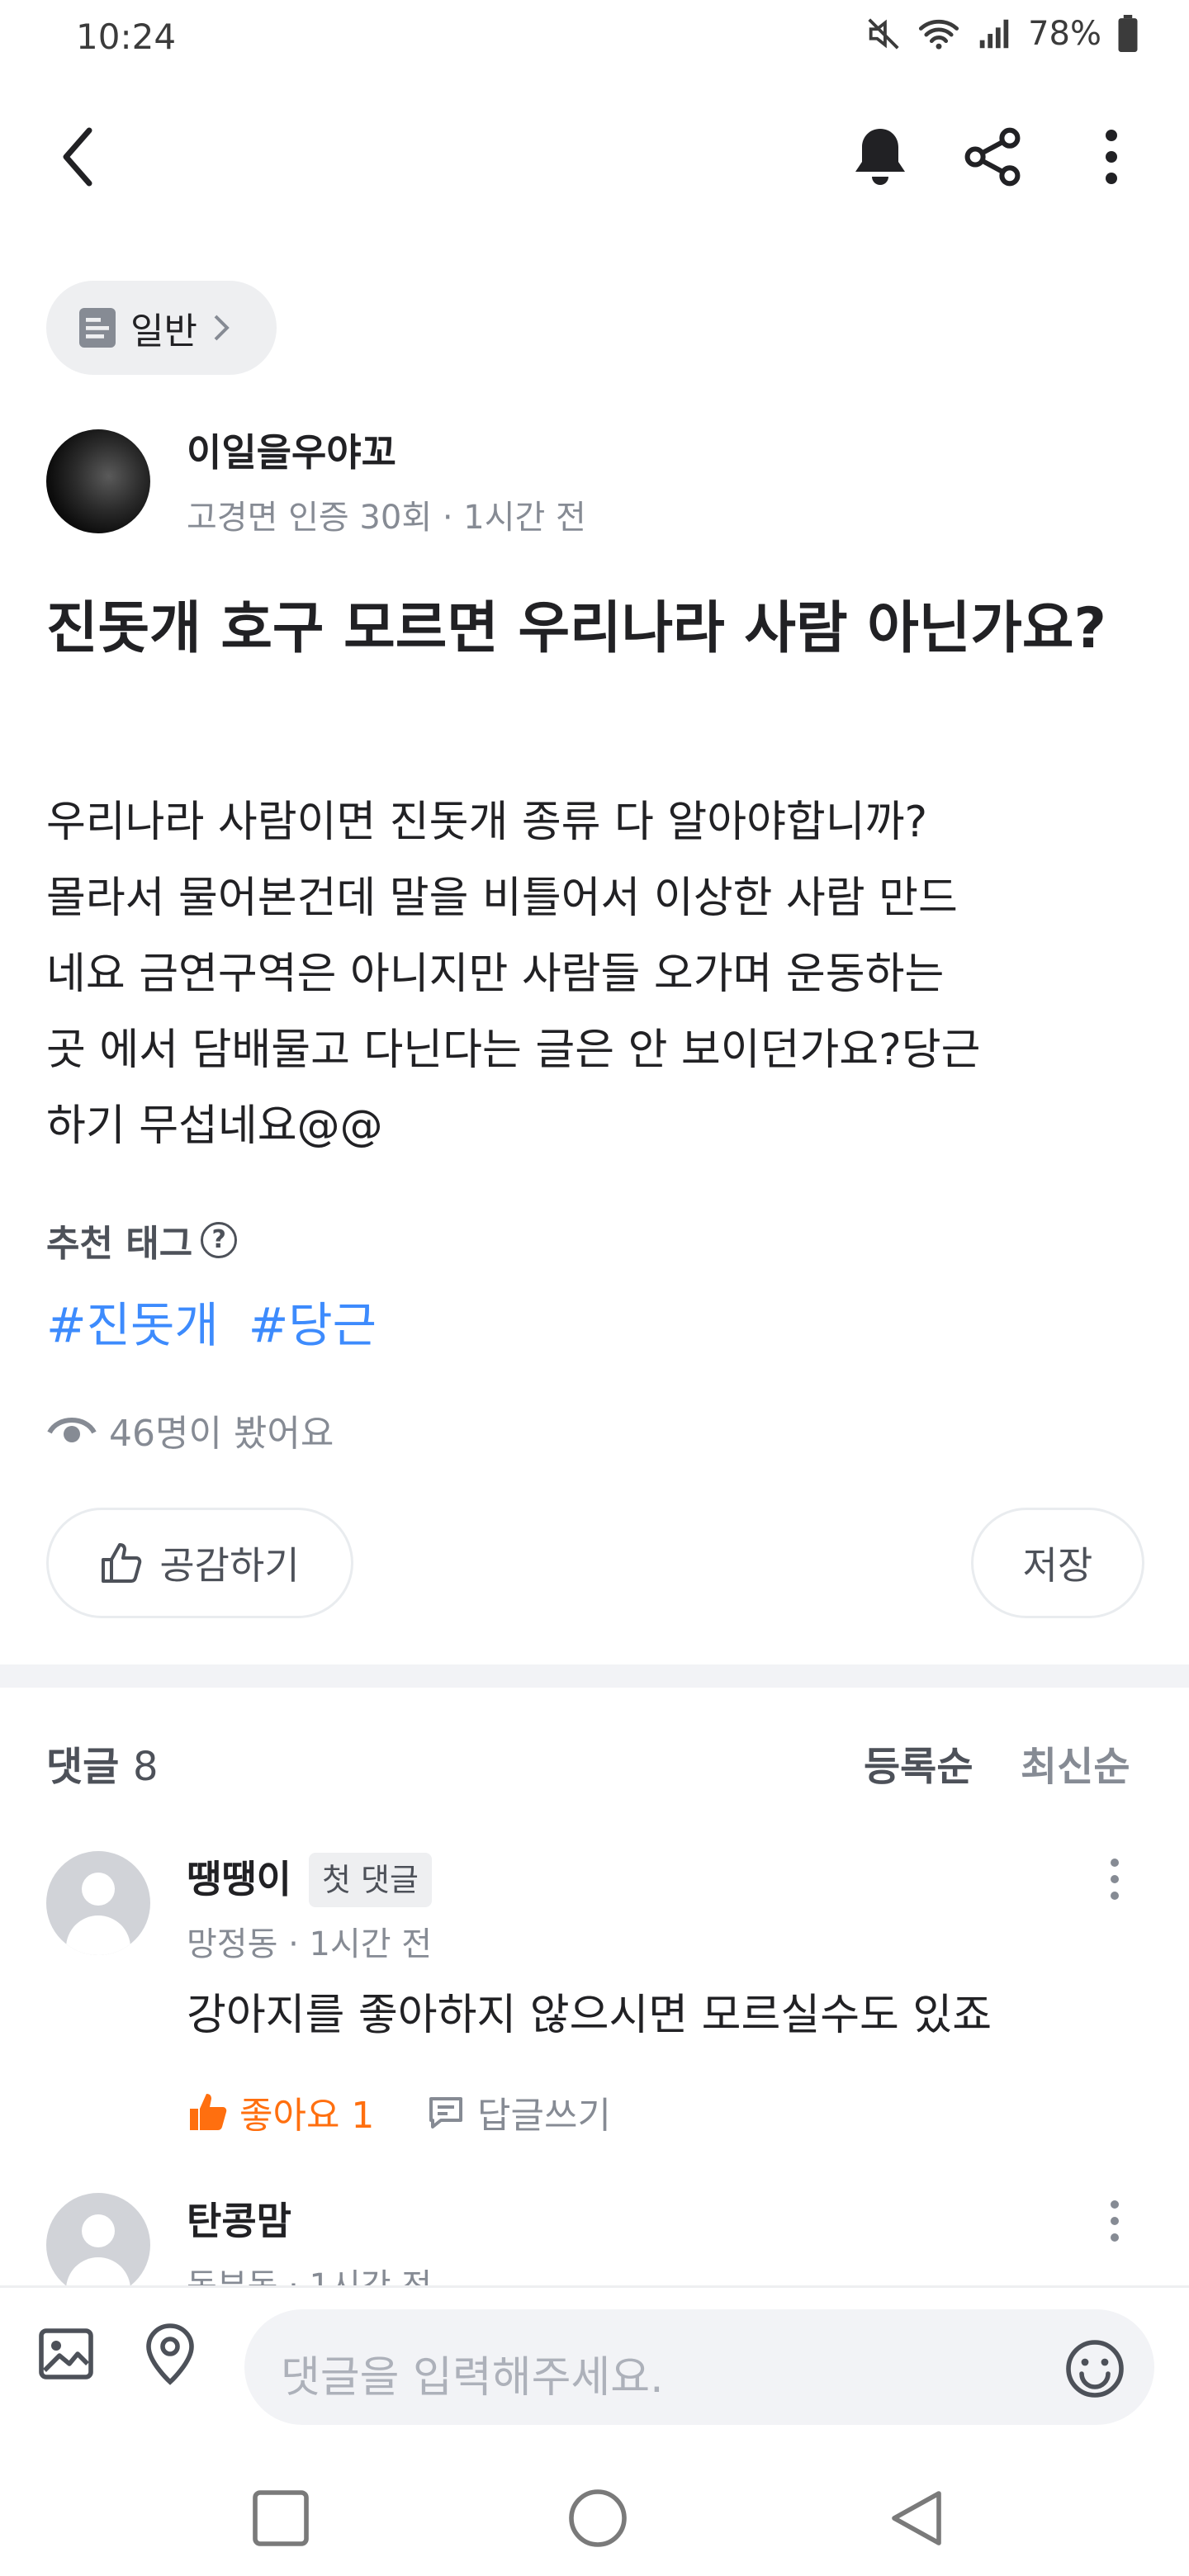 The width and height of the screenshot is (1189, 2576). What do you see at coordinates (126, 37) in the screenshot?
I see `status-time: 10:24` at bounding box center [126, 37].